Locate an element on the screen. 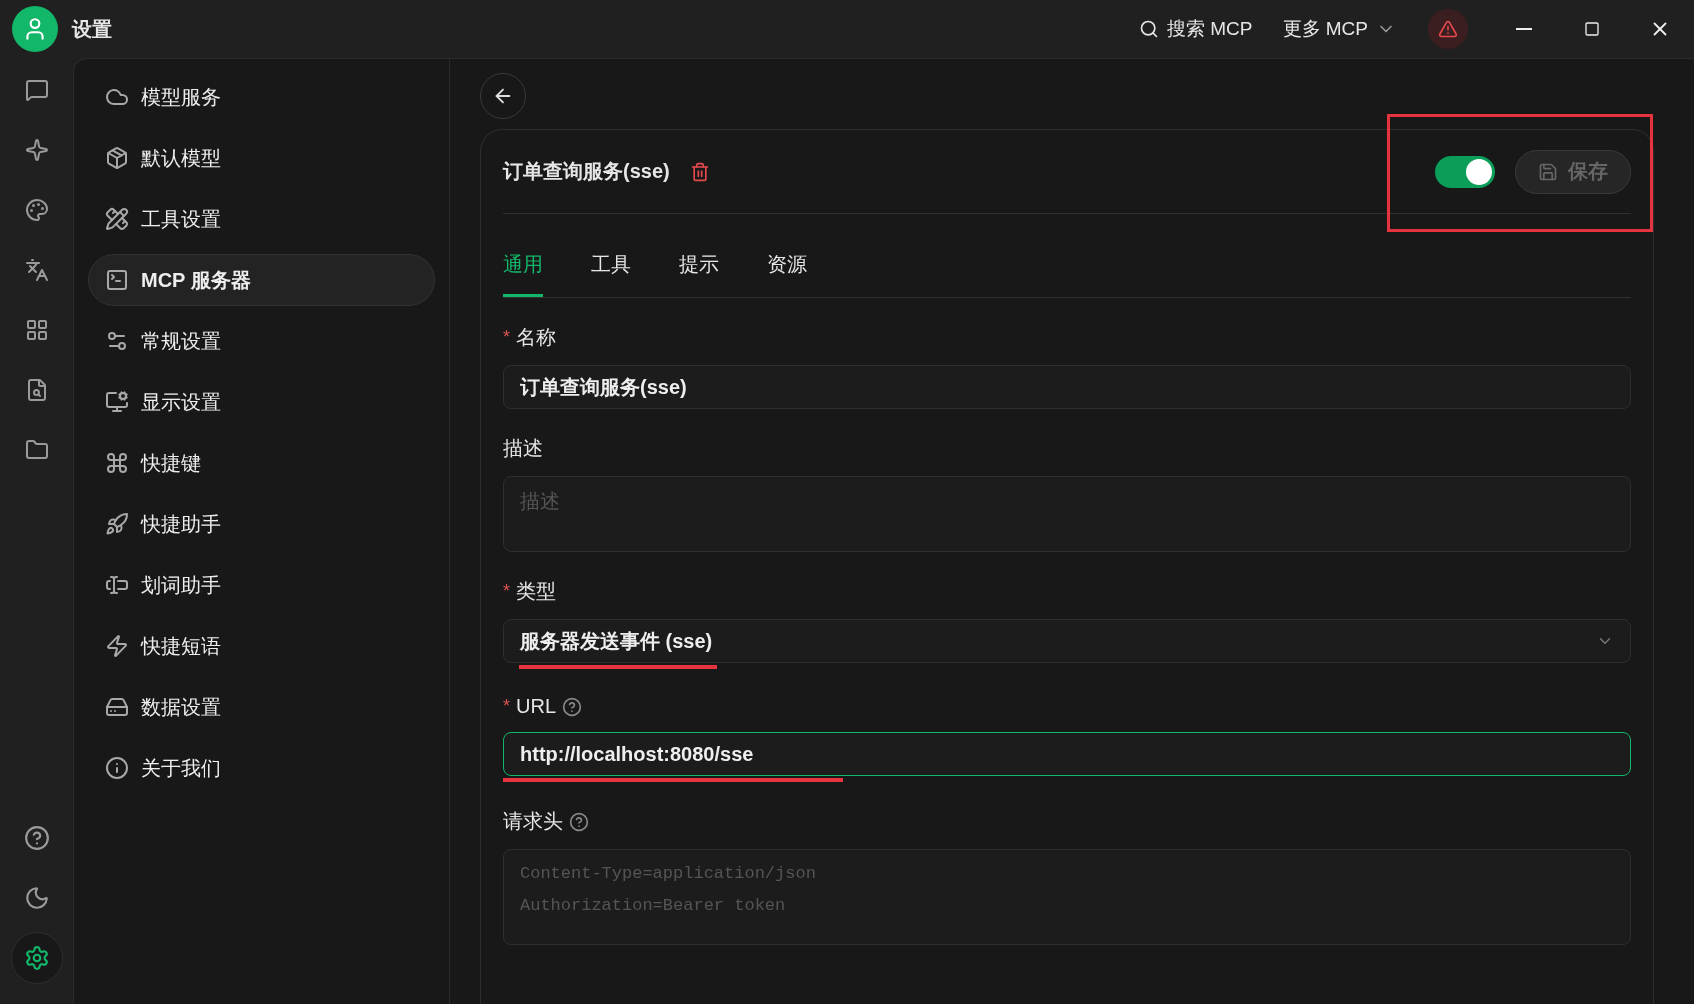  monitor-cog-icon is located at coordinates (117, 402).